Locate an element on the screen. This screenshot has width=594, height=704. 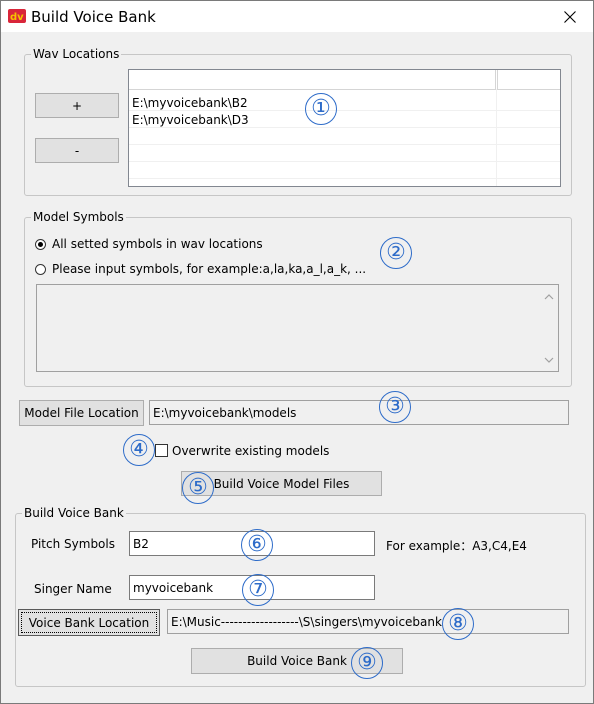
wav-locations-label: Wav Locations is located at coordinates (76, 54).